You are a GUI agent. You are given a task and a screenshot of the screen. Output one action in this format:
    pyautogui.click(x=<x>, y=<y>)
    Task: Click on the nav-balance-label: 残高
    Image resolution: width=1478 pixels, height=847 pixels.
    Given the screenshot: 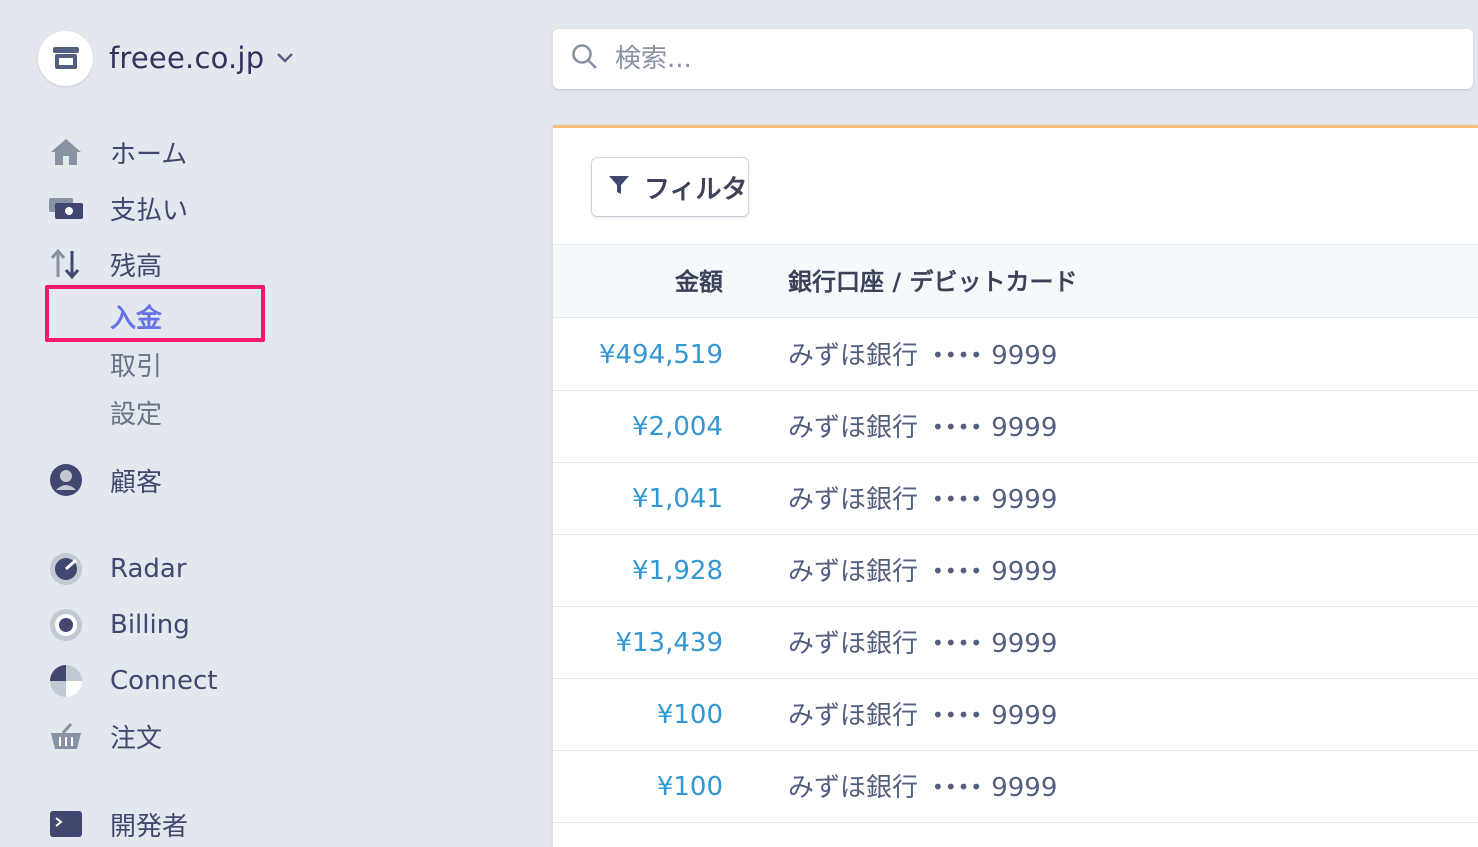 What is the action you would take?
    pyautogui.click(x=136, y=266)
    